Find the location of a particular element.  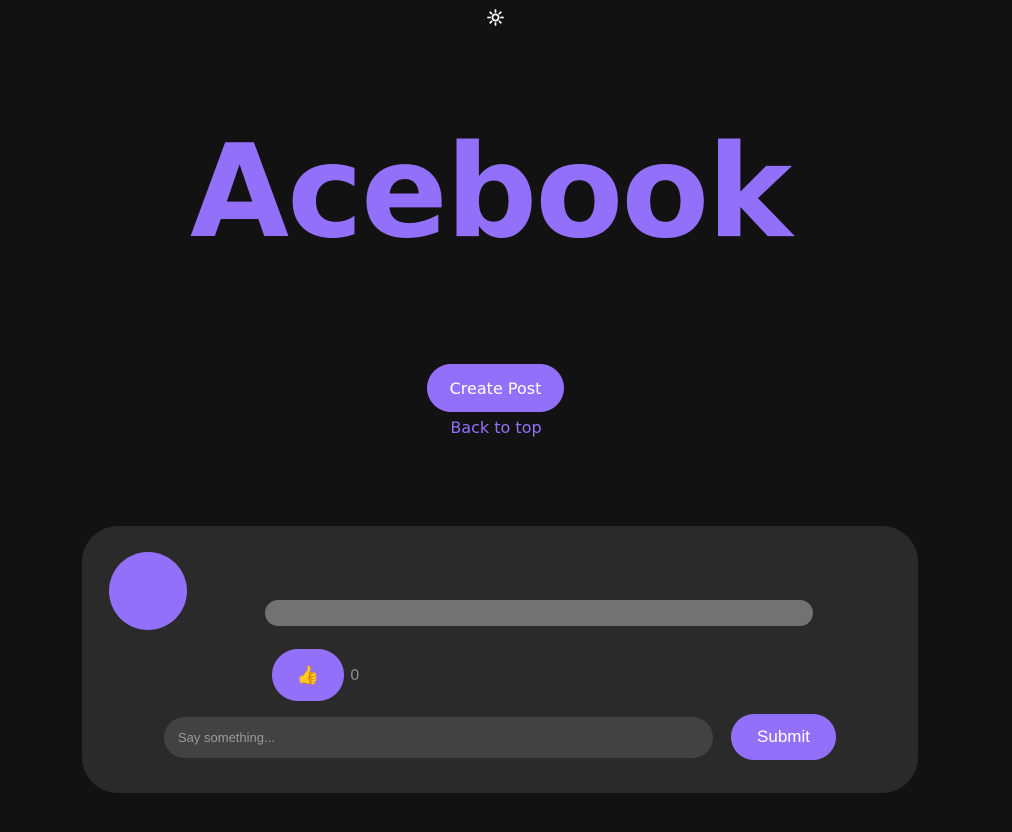

app-logo-title: Acebook is located at coordinates (491, 192).